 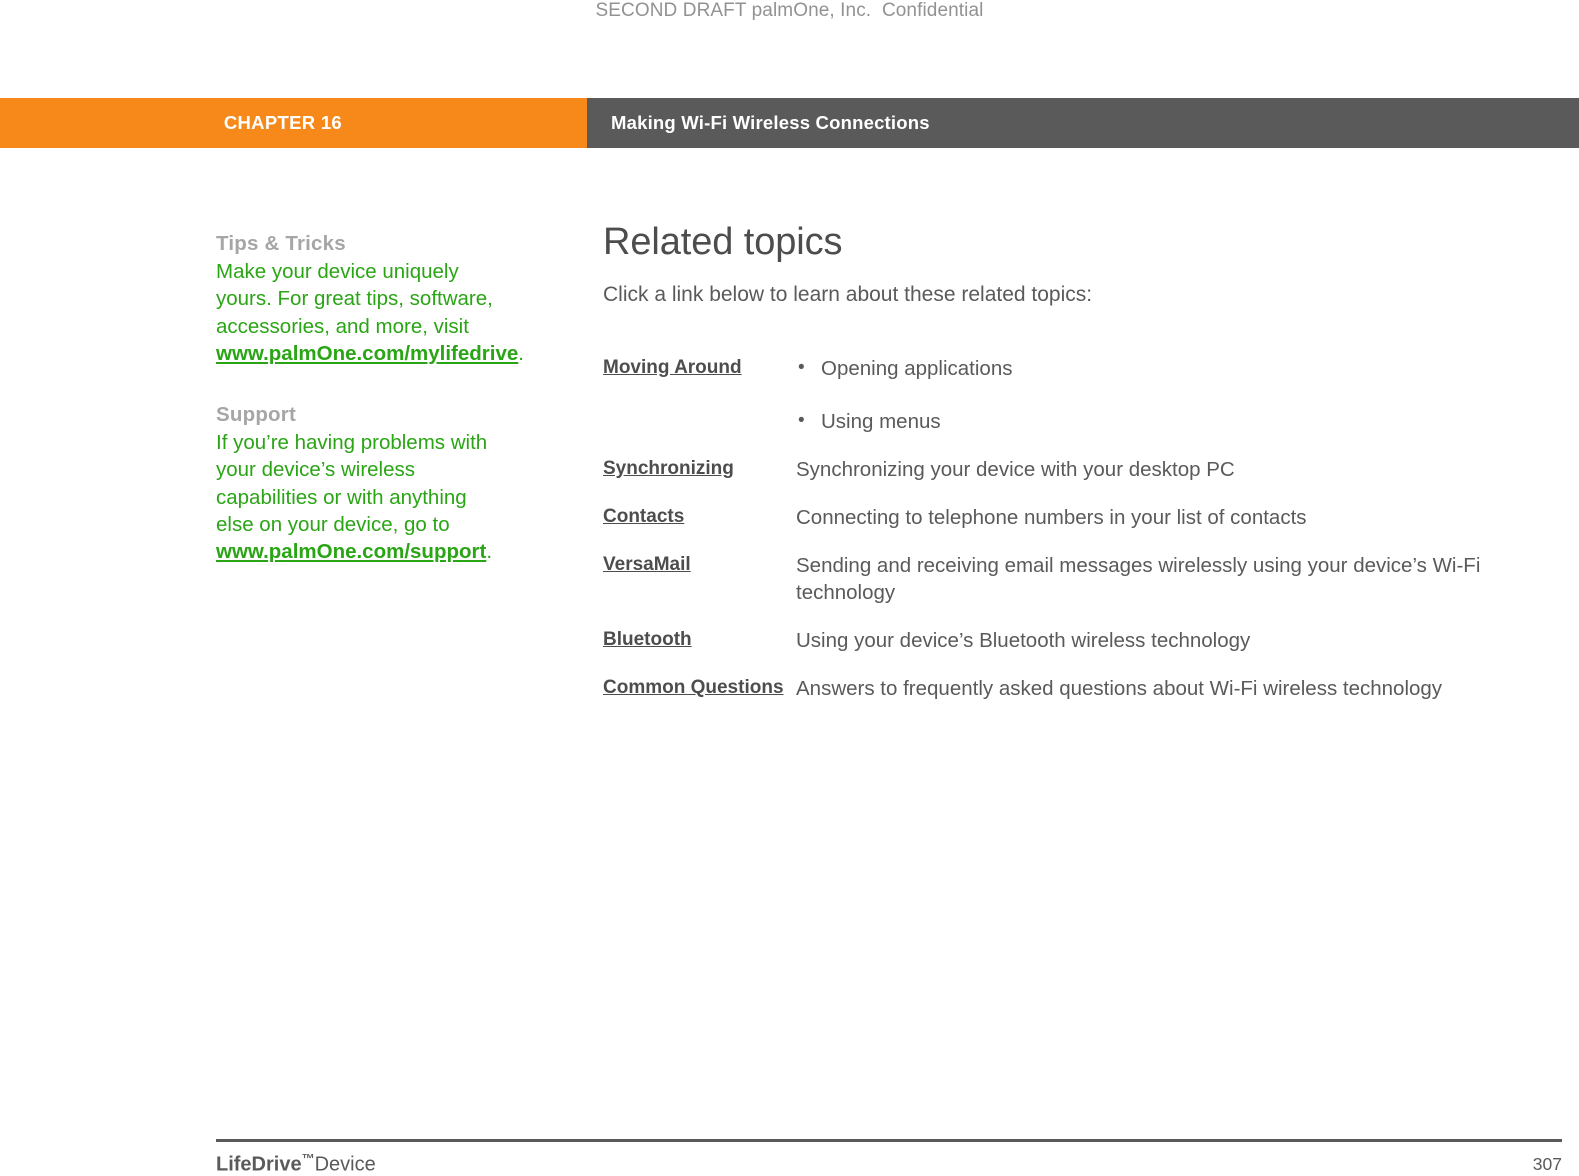 I want to click on page-footer: LifeDrive™Device 307, so click(x=889, y=1157).